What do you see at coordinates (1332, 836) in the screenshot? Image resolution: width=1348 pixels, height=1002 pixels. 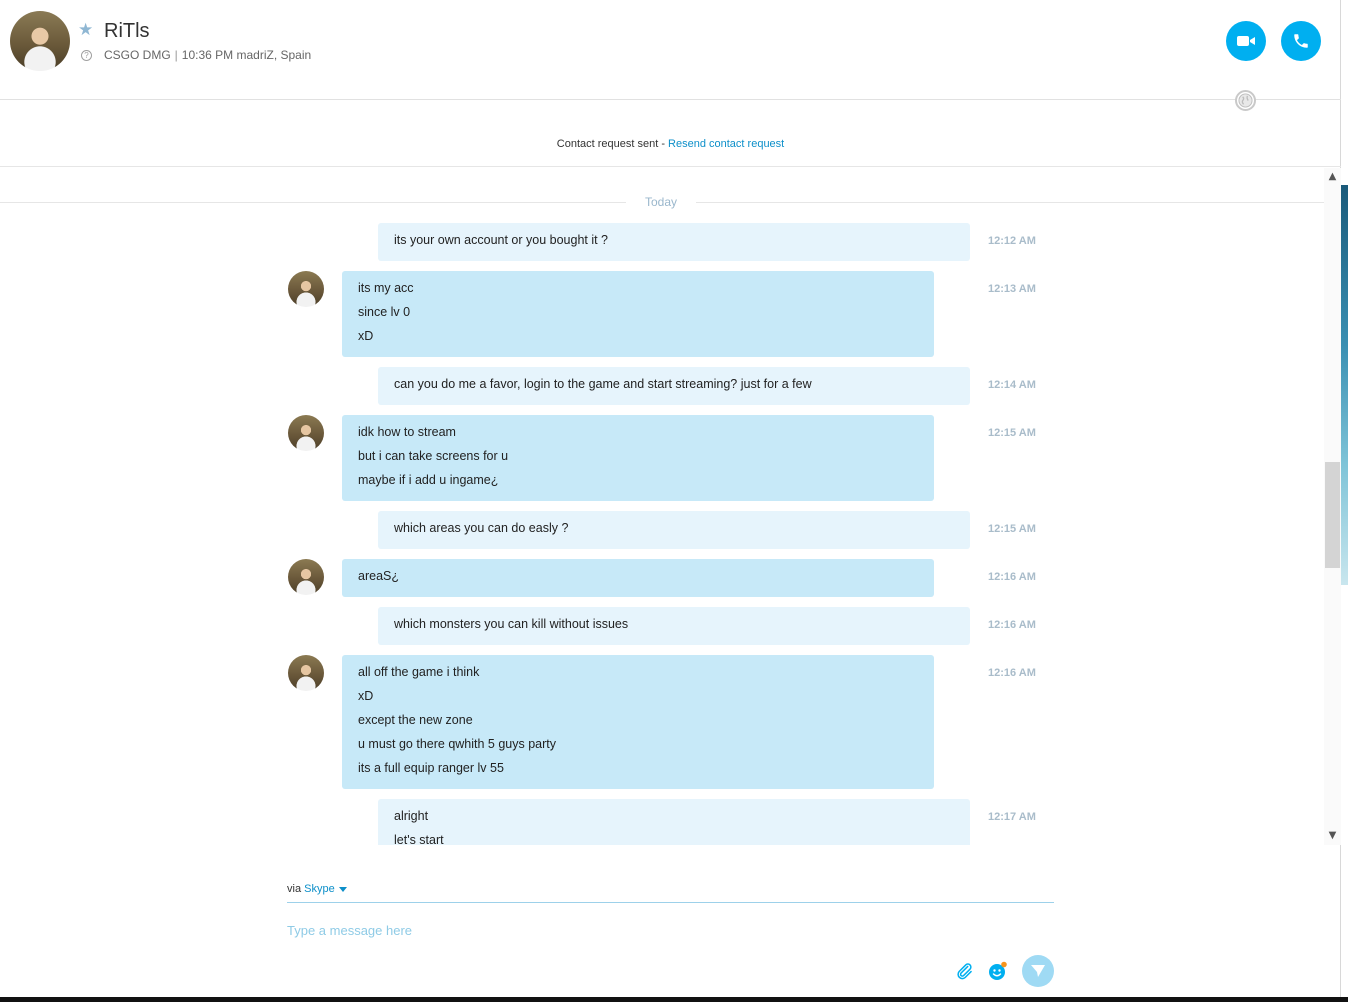 I see `chevron-down-icon: ▼` at bounding box center [1332, 836].